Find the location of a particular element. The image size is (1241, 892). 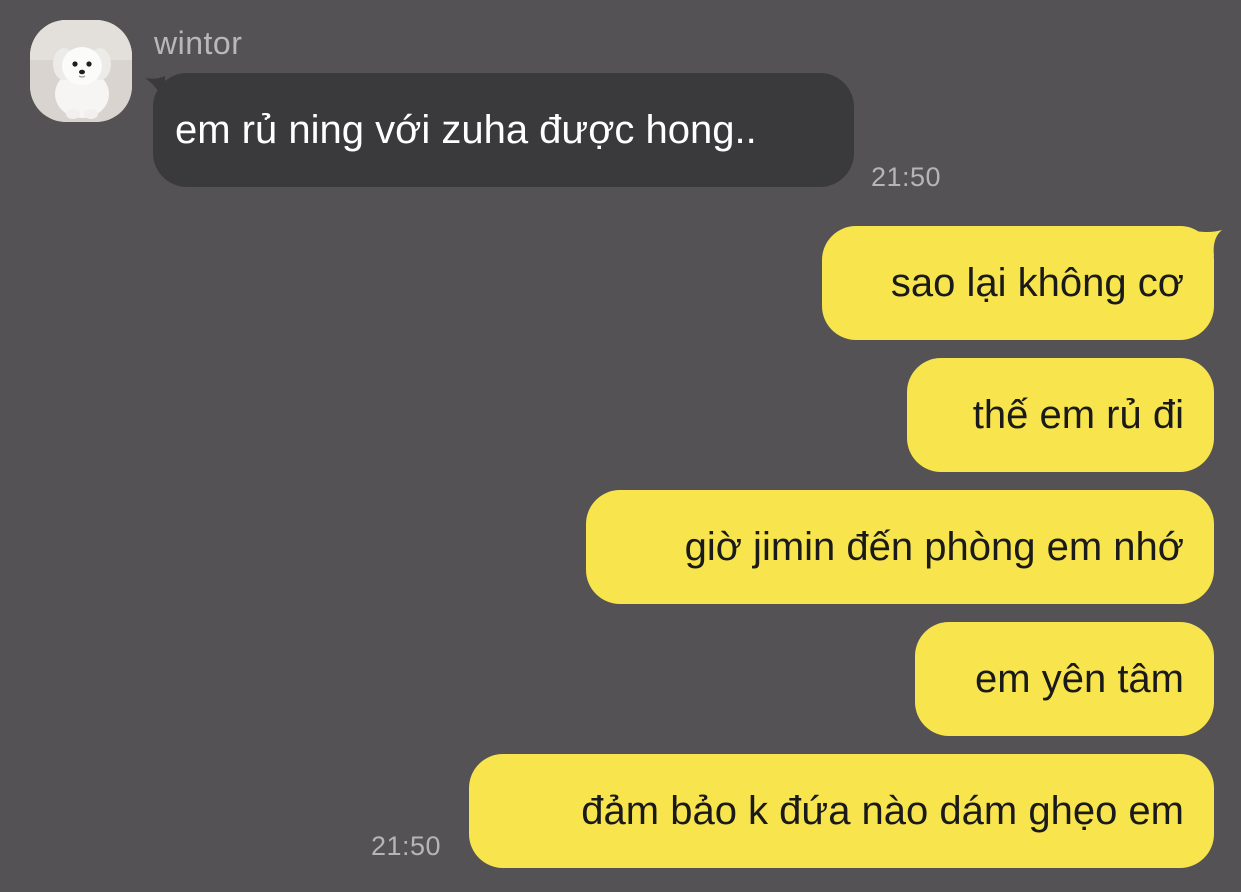

outgoing-timestamp: 21:50 is located at coordinates (406, 846).